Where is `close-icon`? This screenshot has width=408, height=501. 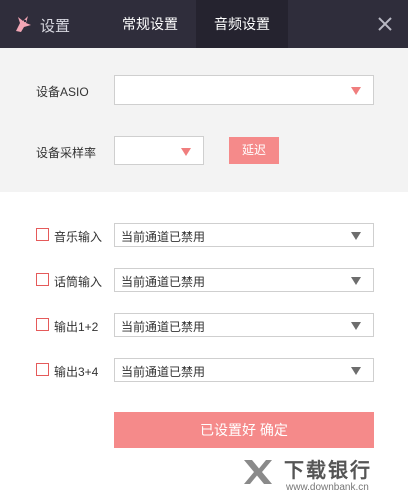
close-icon is located at coordinates (385, 24).